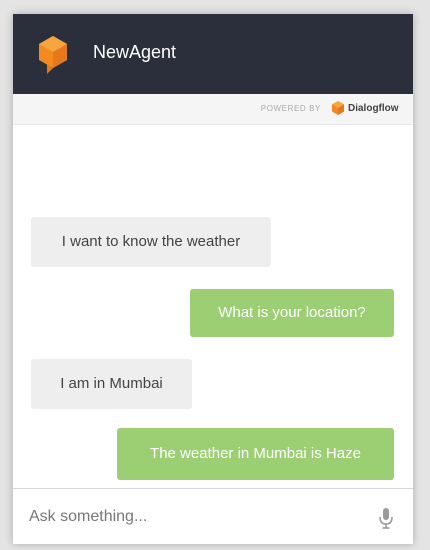 The image size is (430, 550). What do you see at coordinates (194, 517) in the screenshot?
I see `message-input` at bounding box center [194, 517].